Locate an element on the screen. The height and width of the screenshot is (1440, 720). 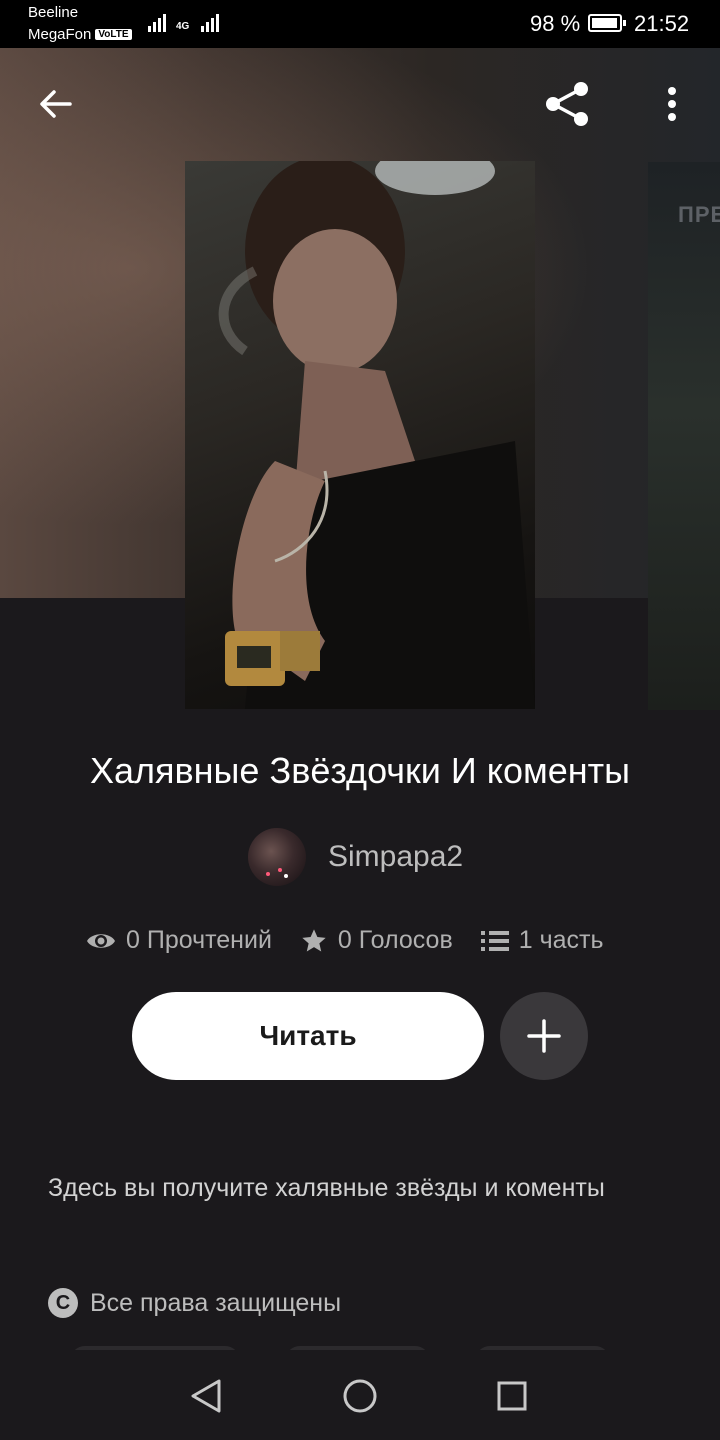
reads-stat: 0 Прочтений is located at coordinates (179, 940).